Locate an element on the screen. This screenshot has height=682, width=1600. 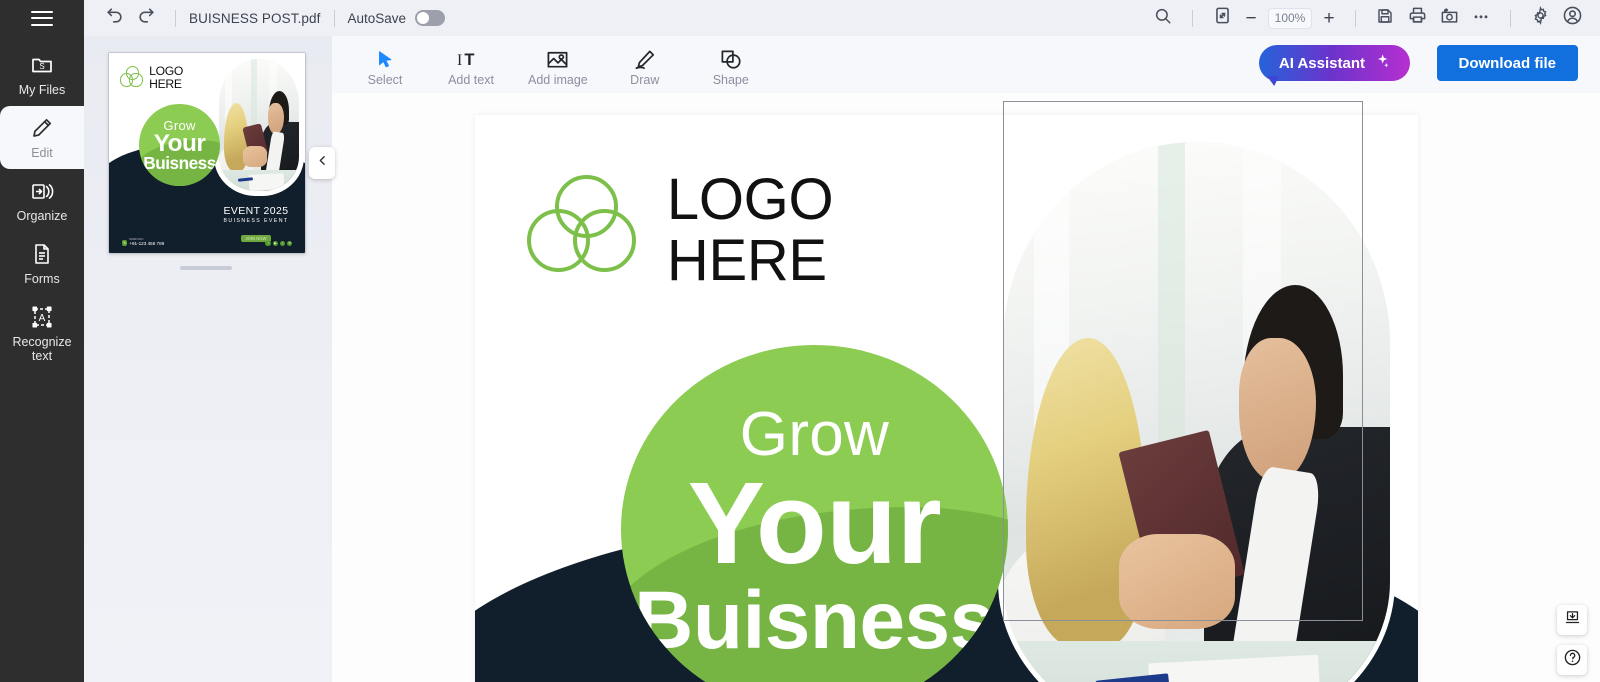
more-options-icon is located at coordinates (1481, 18).